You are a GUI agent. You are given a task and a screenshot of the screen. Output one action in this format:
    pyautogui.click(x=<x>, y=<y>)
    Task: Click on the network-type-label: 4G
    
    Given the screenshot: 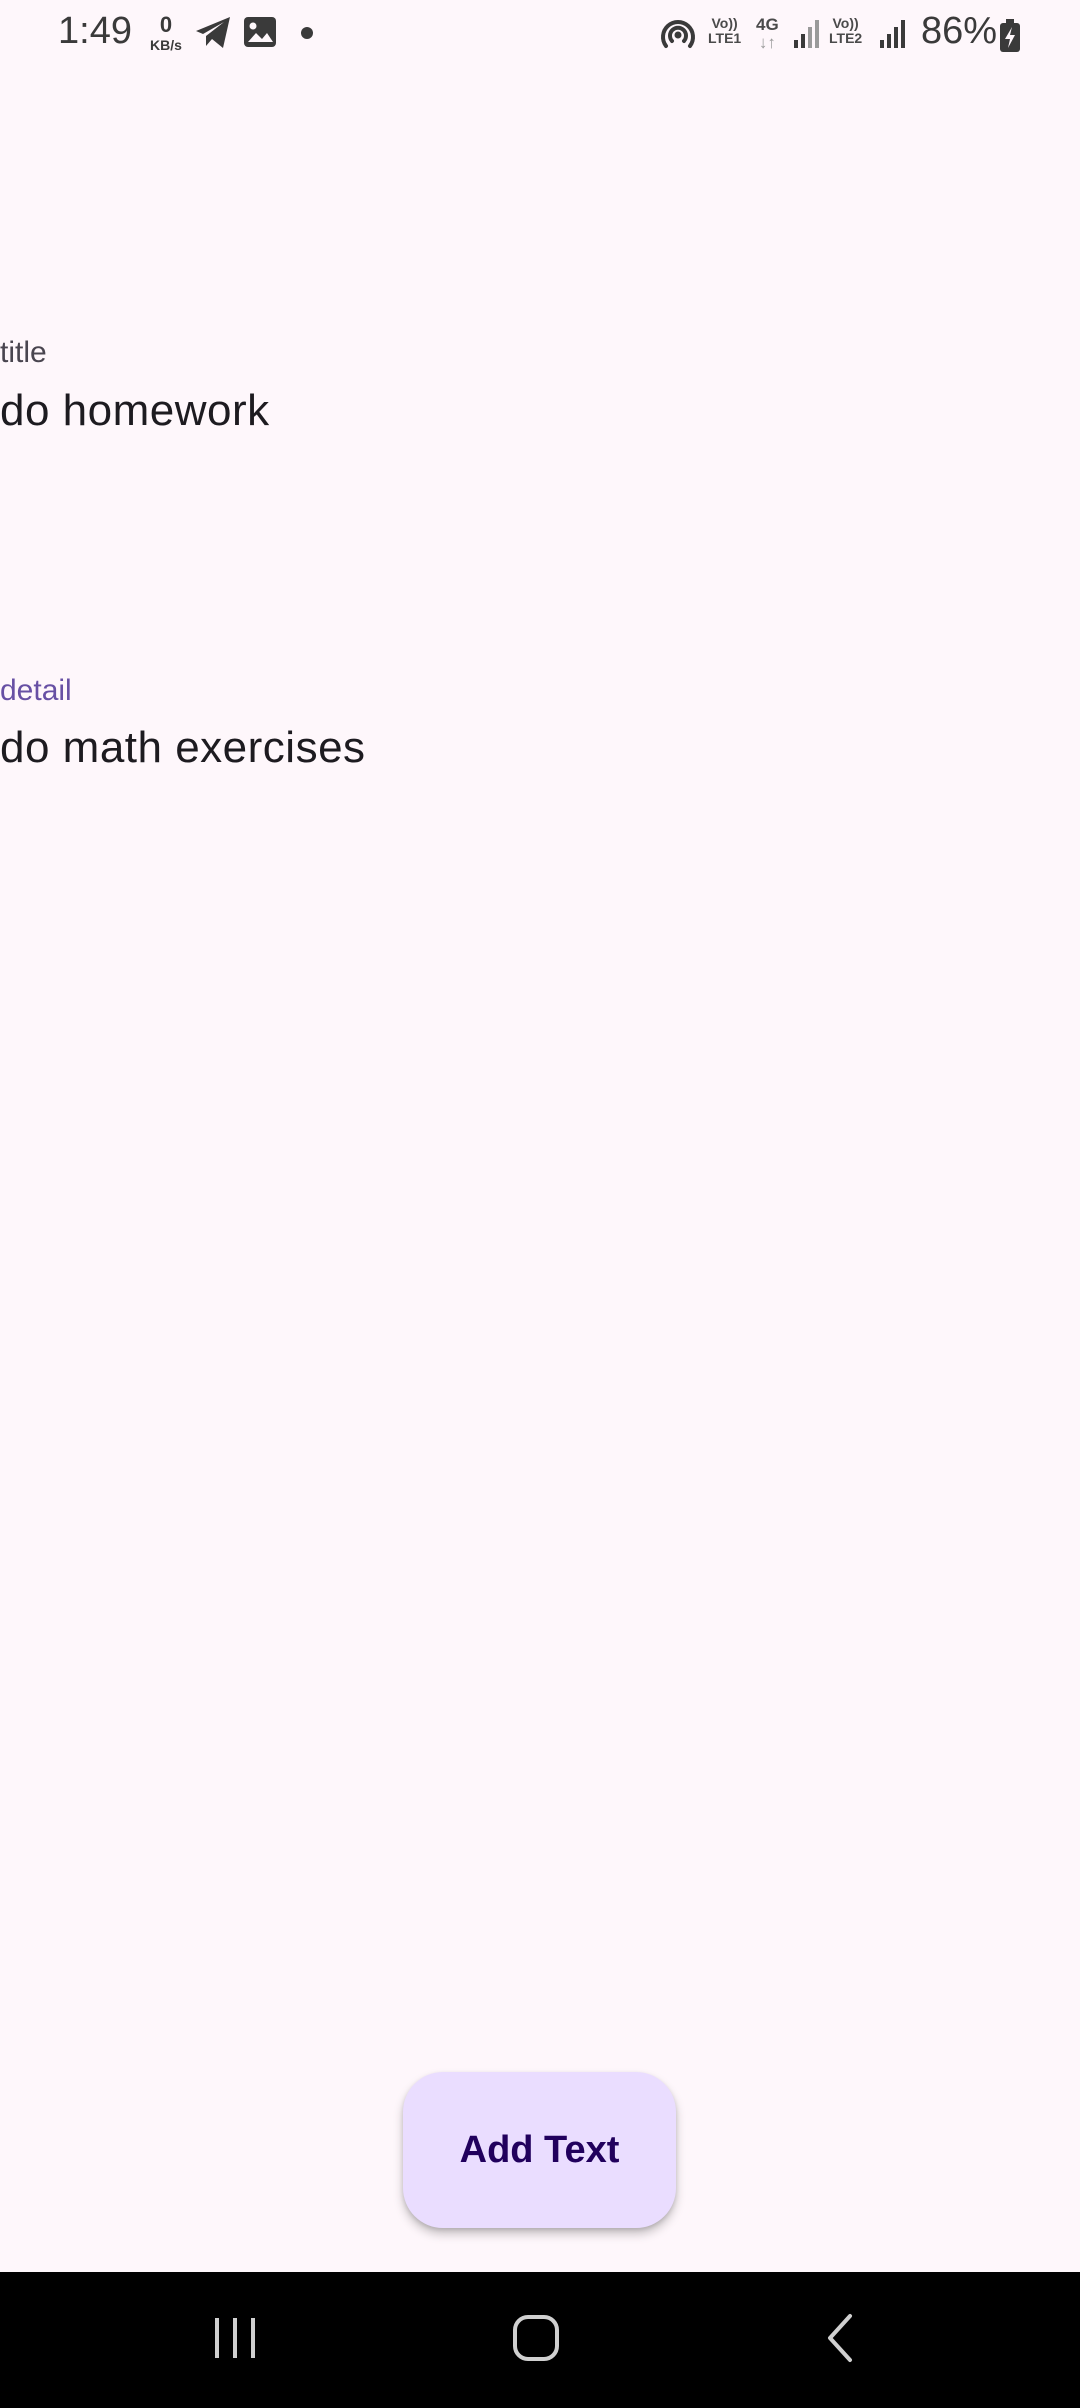 What is the action you would take?
    pyautogui.click(x=767, y=24)
    